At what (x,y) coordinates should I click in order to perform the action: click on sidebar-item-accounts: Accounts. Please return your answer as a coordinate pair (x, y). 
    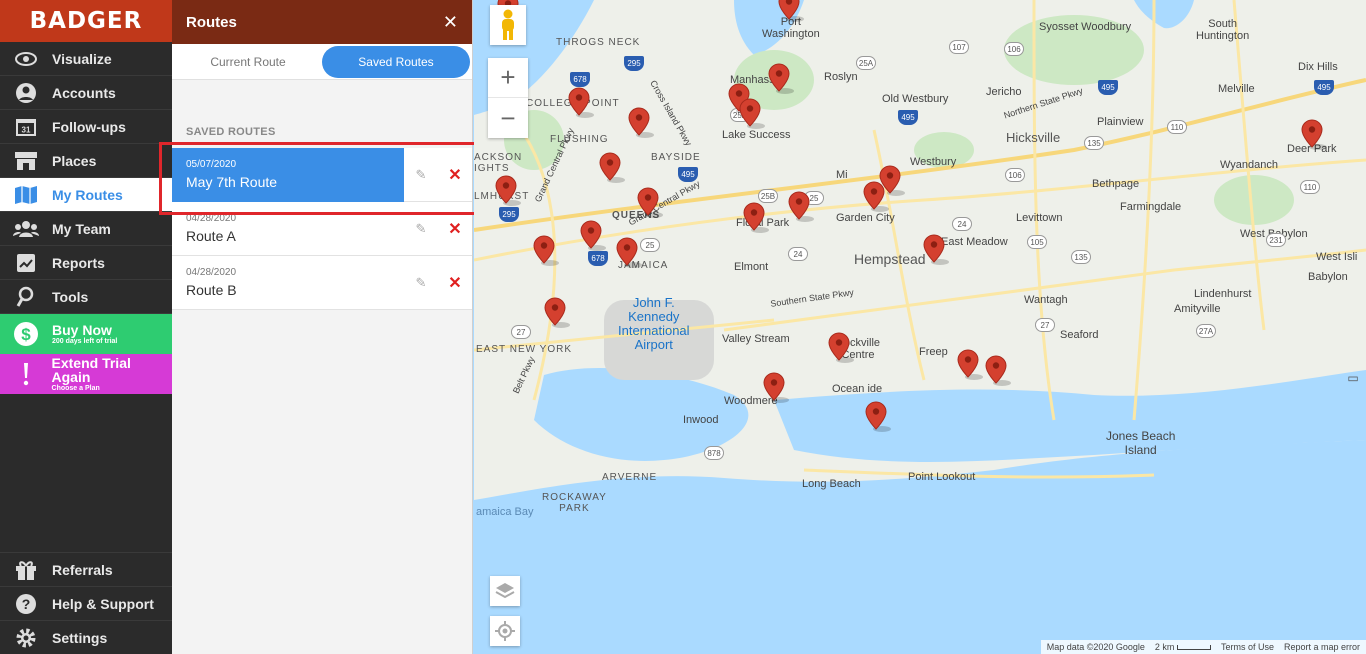
    Looking at the image, I should click on (86, 93).